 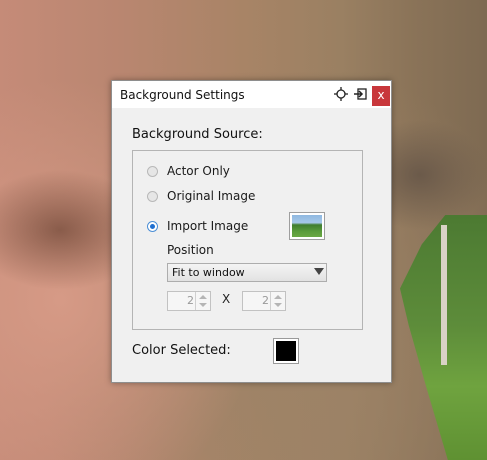 I want to click on columns-stepper: 2, so click(x=189, y=301).